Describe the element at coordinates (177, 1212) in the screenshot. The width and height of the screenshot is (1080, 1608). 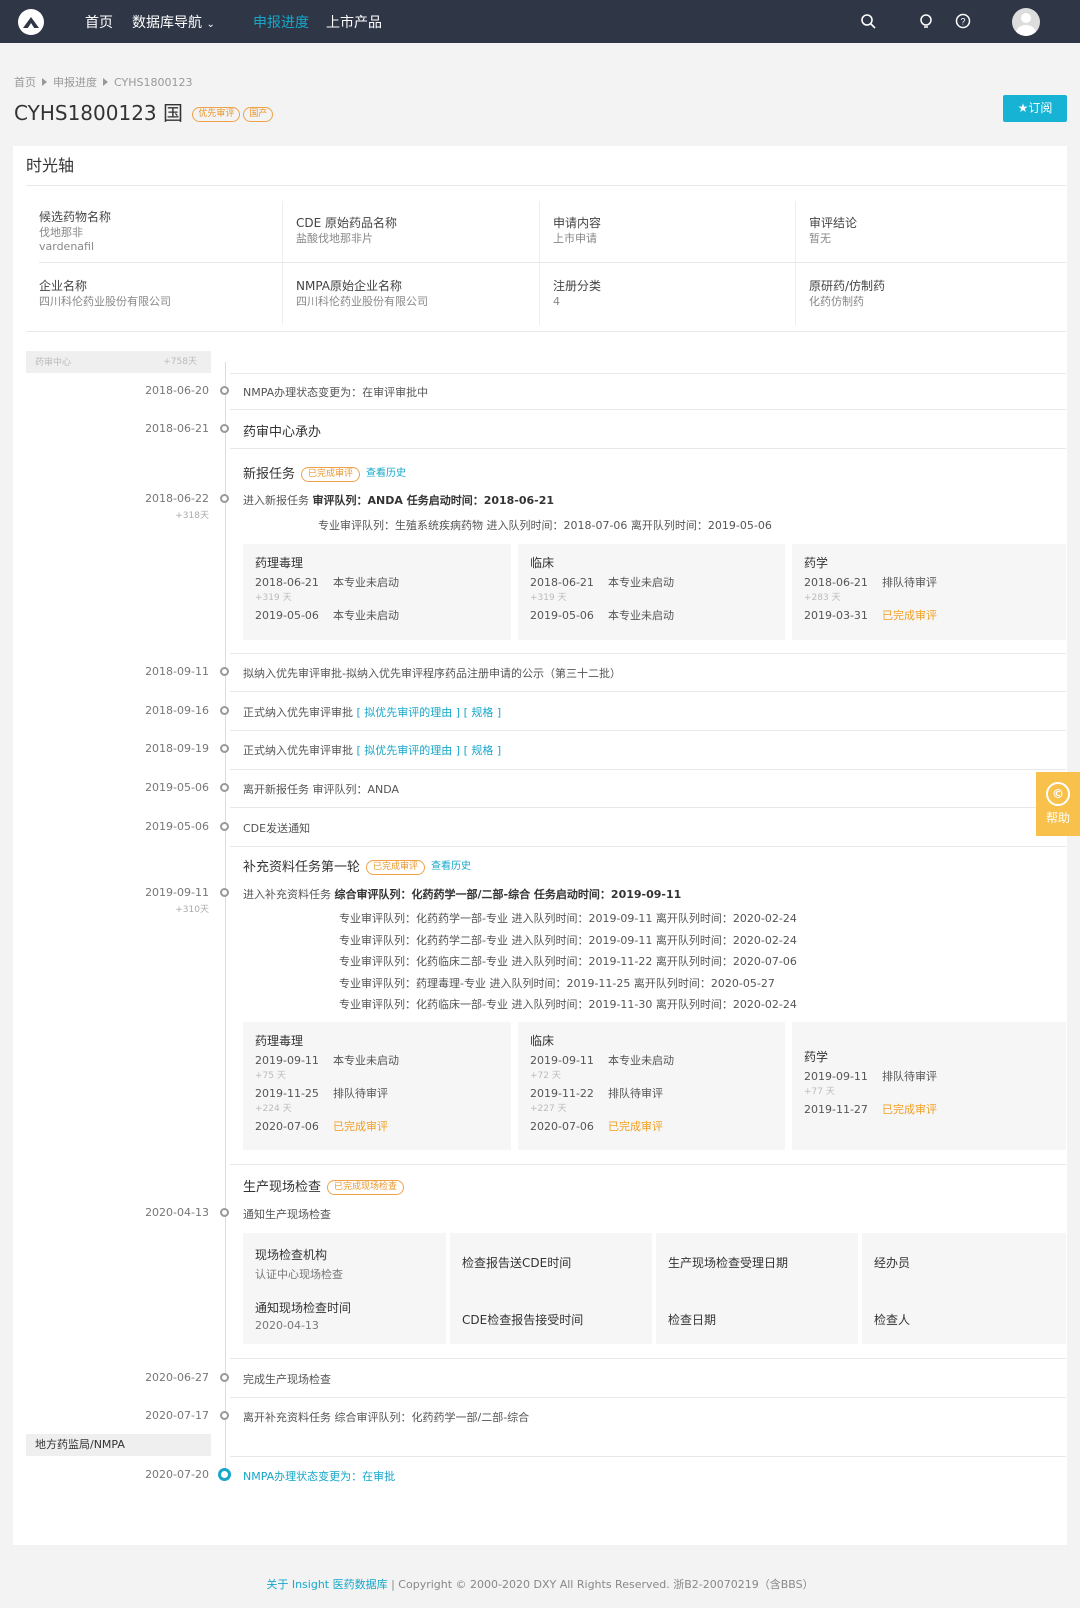
I see `event-date: 2020-04-13` at that location.